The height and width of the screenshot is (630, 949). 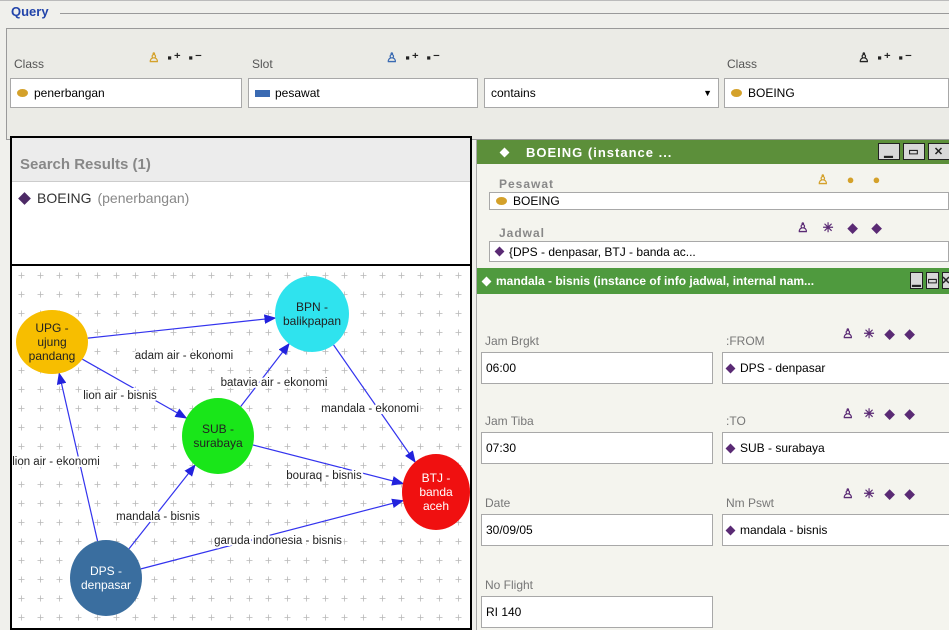 What do you see at coordinates (865, 57) in the screenshot?
I see `find-instance-icon: ♙` at bounding box center [865, 57].